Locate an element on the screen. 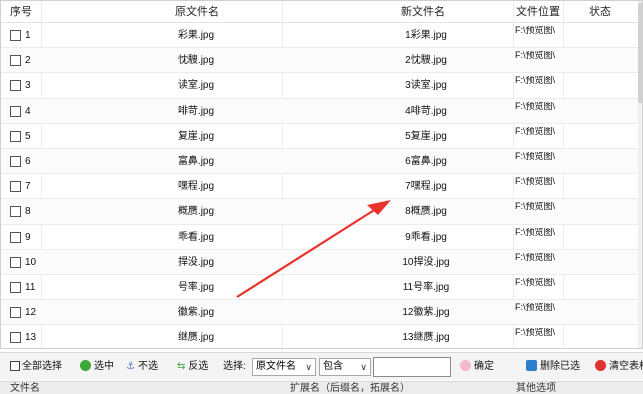  check-circle-icon is located at coordinates (85, 365).